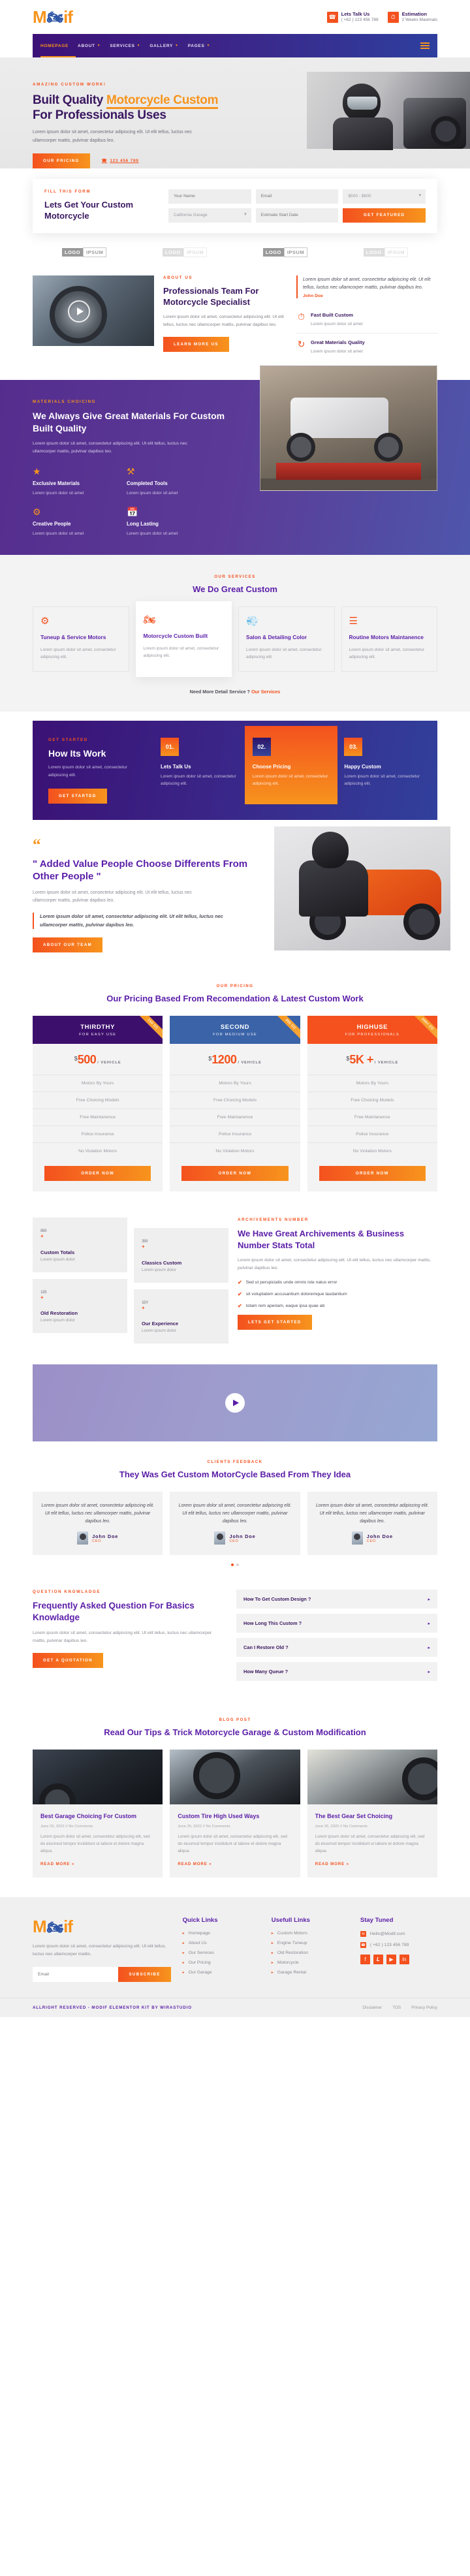  Describe the element at coordinates (265, 692) in the screenshot. I see `services-more-link: Our Services` at that location.